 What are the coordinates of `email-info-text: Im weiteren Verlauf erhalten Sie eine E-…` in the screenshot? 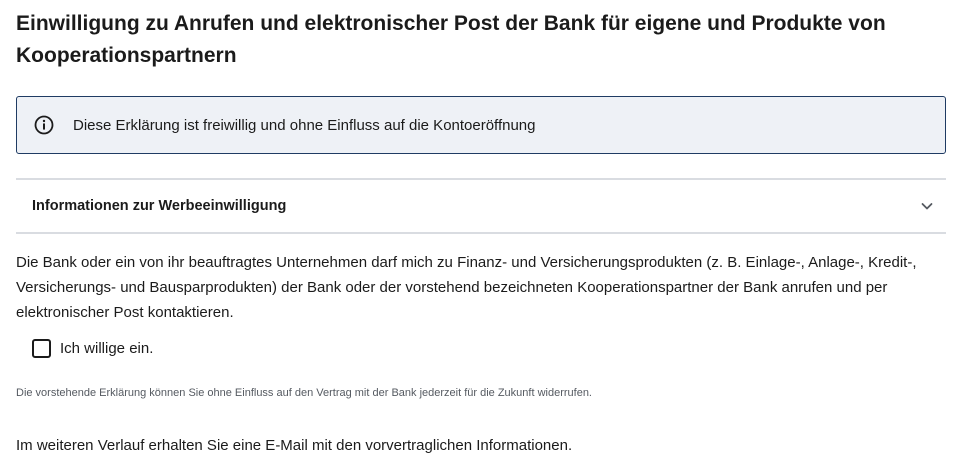 It's located at (294, 445).